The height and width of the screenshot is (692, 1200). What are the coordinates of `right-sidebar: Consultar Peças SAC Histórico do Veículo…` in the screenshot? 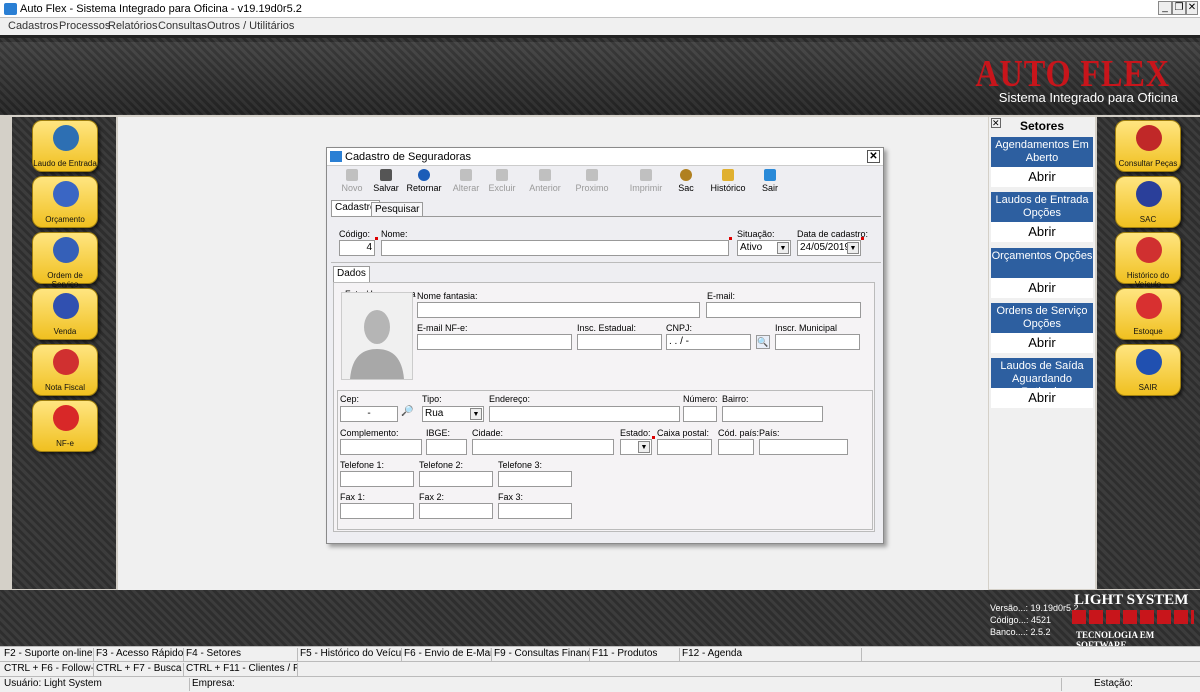 It's located at (1148, 353).